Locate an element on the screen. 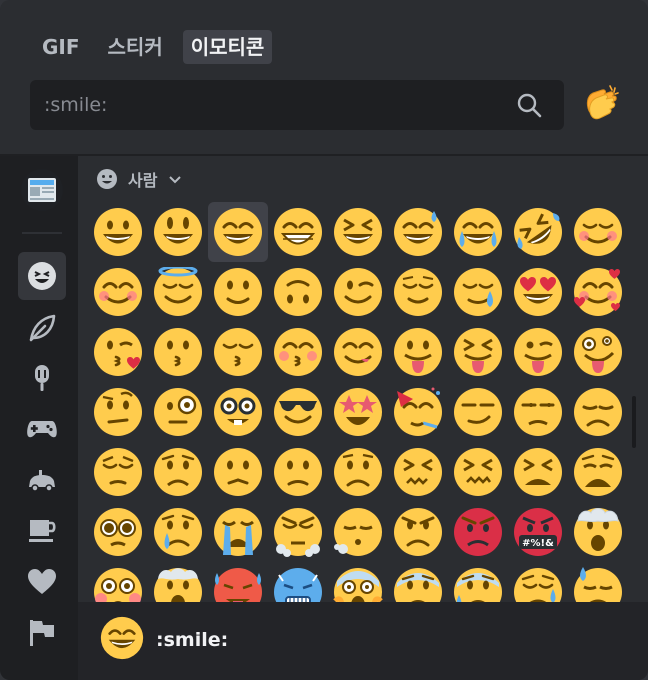 The height and width of the screenshot is (680, 648). tab-gif: GIF is located at coordinates (61, 47).